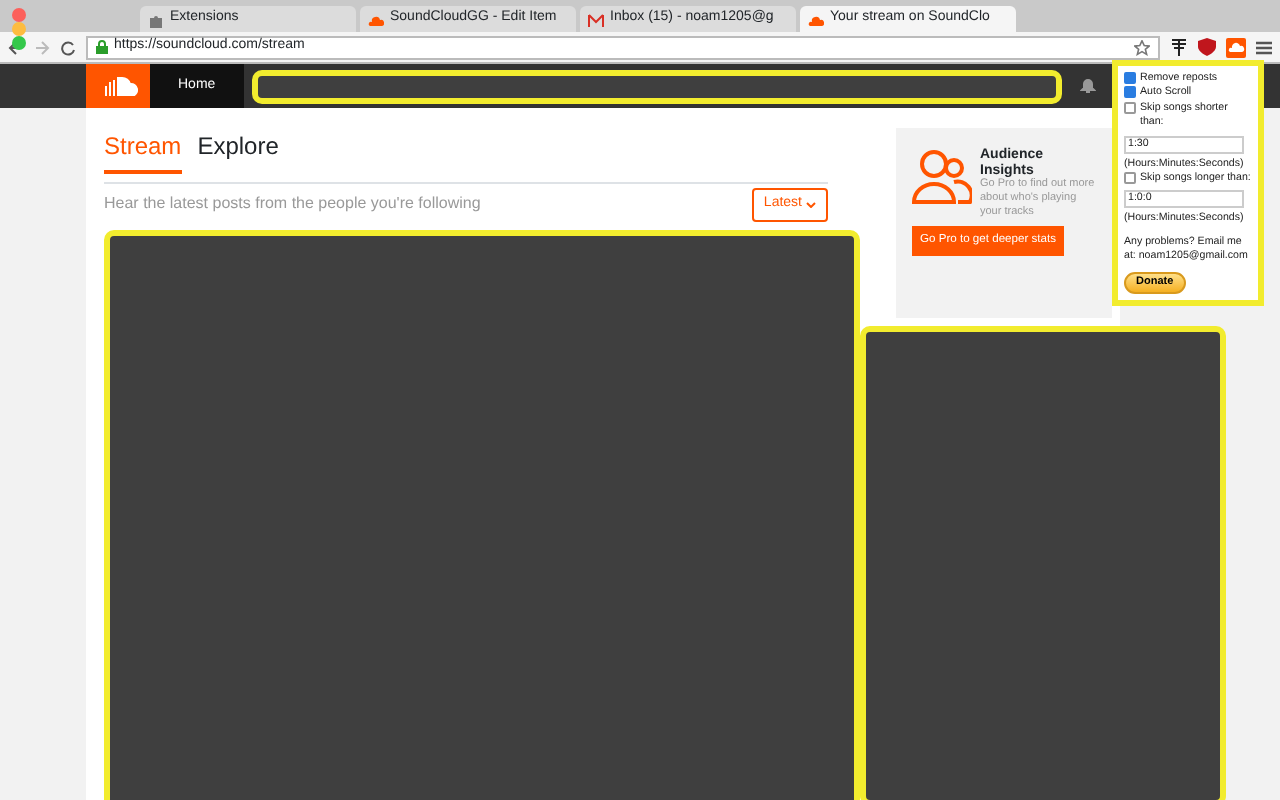 The height and width of the screenshot is (800, 1280). What do you see at coordinates (596, 19) in the screenshot?
I see `mail-icon` at bounding box center [596, 19].